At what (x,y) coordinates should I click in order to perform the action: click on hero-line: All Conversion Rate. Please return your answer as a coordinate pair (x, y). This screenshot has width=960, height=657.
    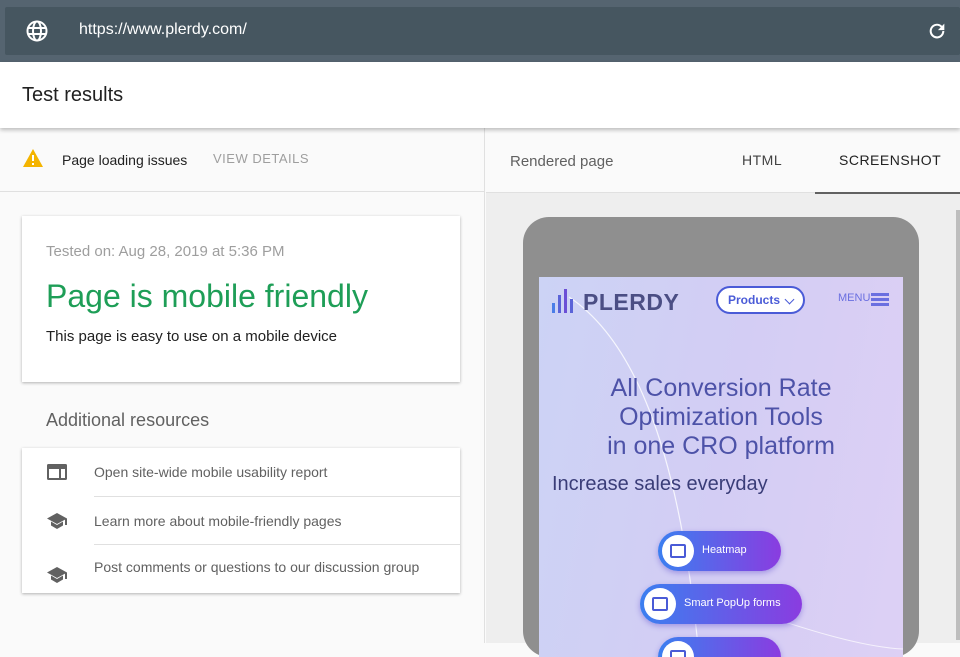
    Looking at the image, I should click on (721, 388).